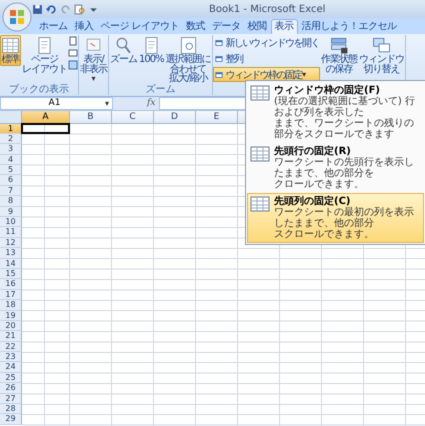 This screenshot has height=426, width=425. Describe the element at coordinates (11, 409) in the screenshot. I see `row-header: 28` at that location.